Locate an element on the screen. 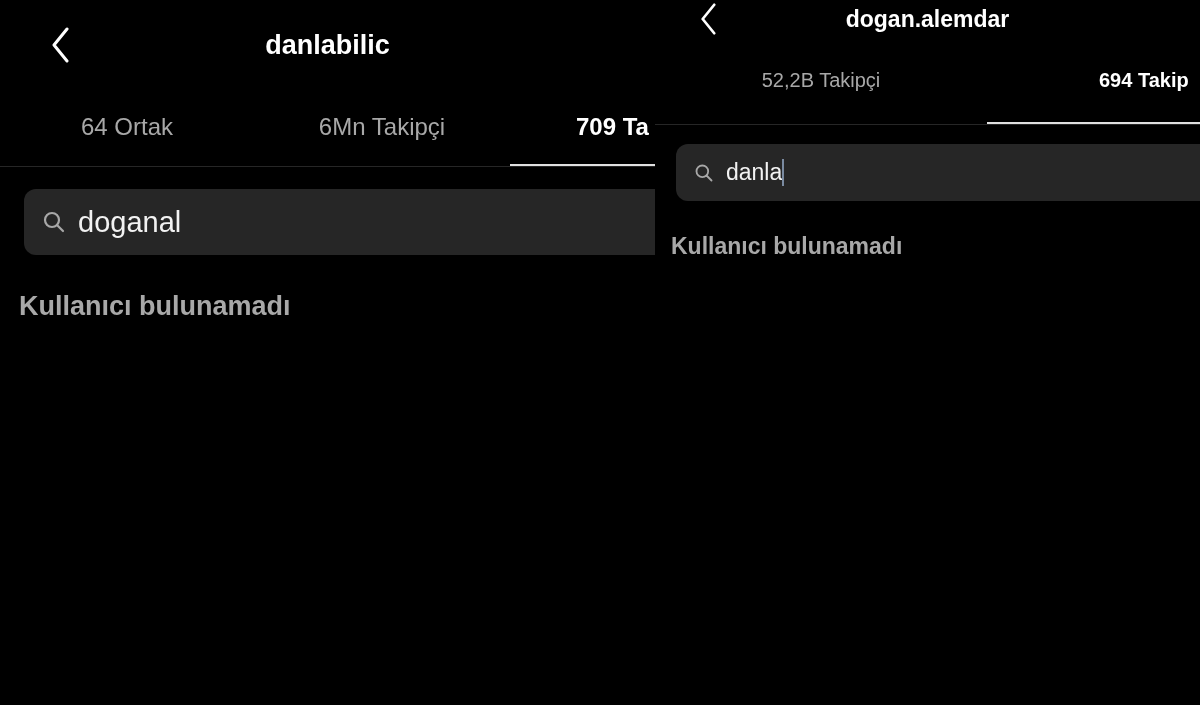 Image resolution: width=1200 pixels, height=705 pixels. search-text: danla is located at coordinates (754, 172).